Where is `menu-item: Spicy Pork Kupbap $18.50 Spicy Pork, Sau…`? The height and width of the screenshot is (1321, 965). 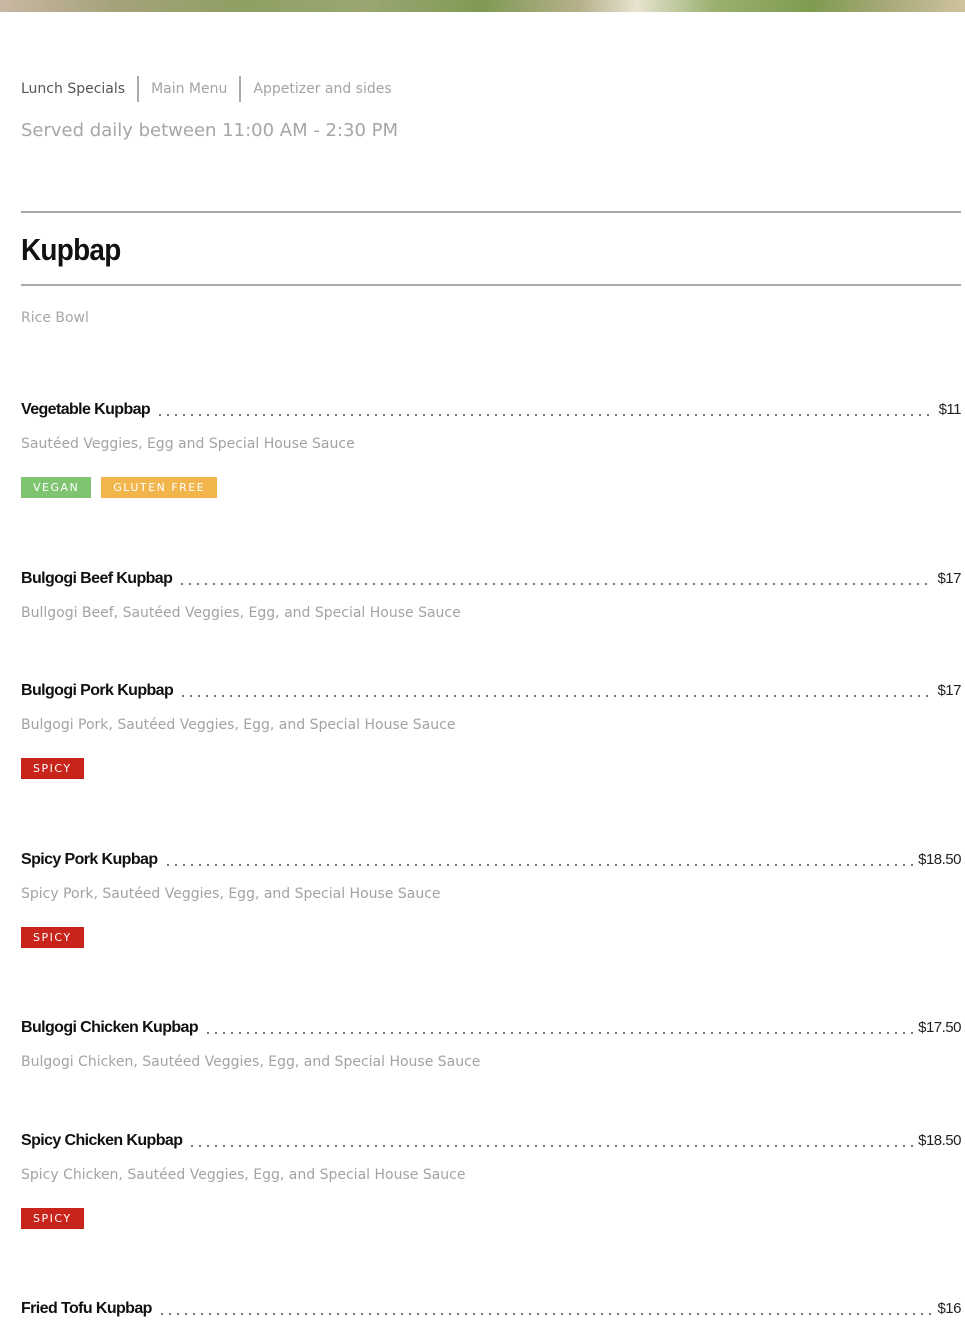 menu-item: Spicy Pork Kupbap $18.50 Spicy Pork, Sau… is located at coordinates (491, 899).